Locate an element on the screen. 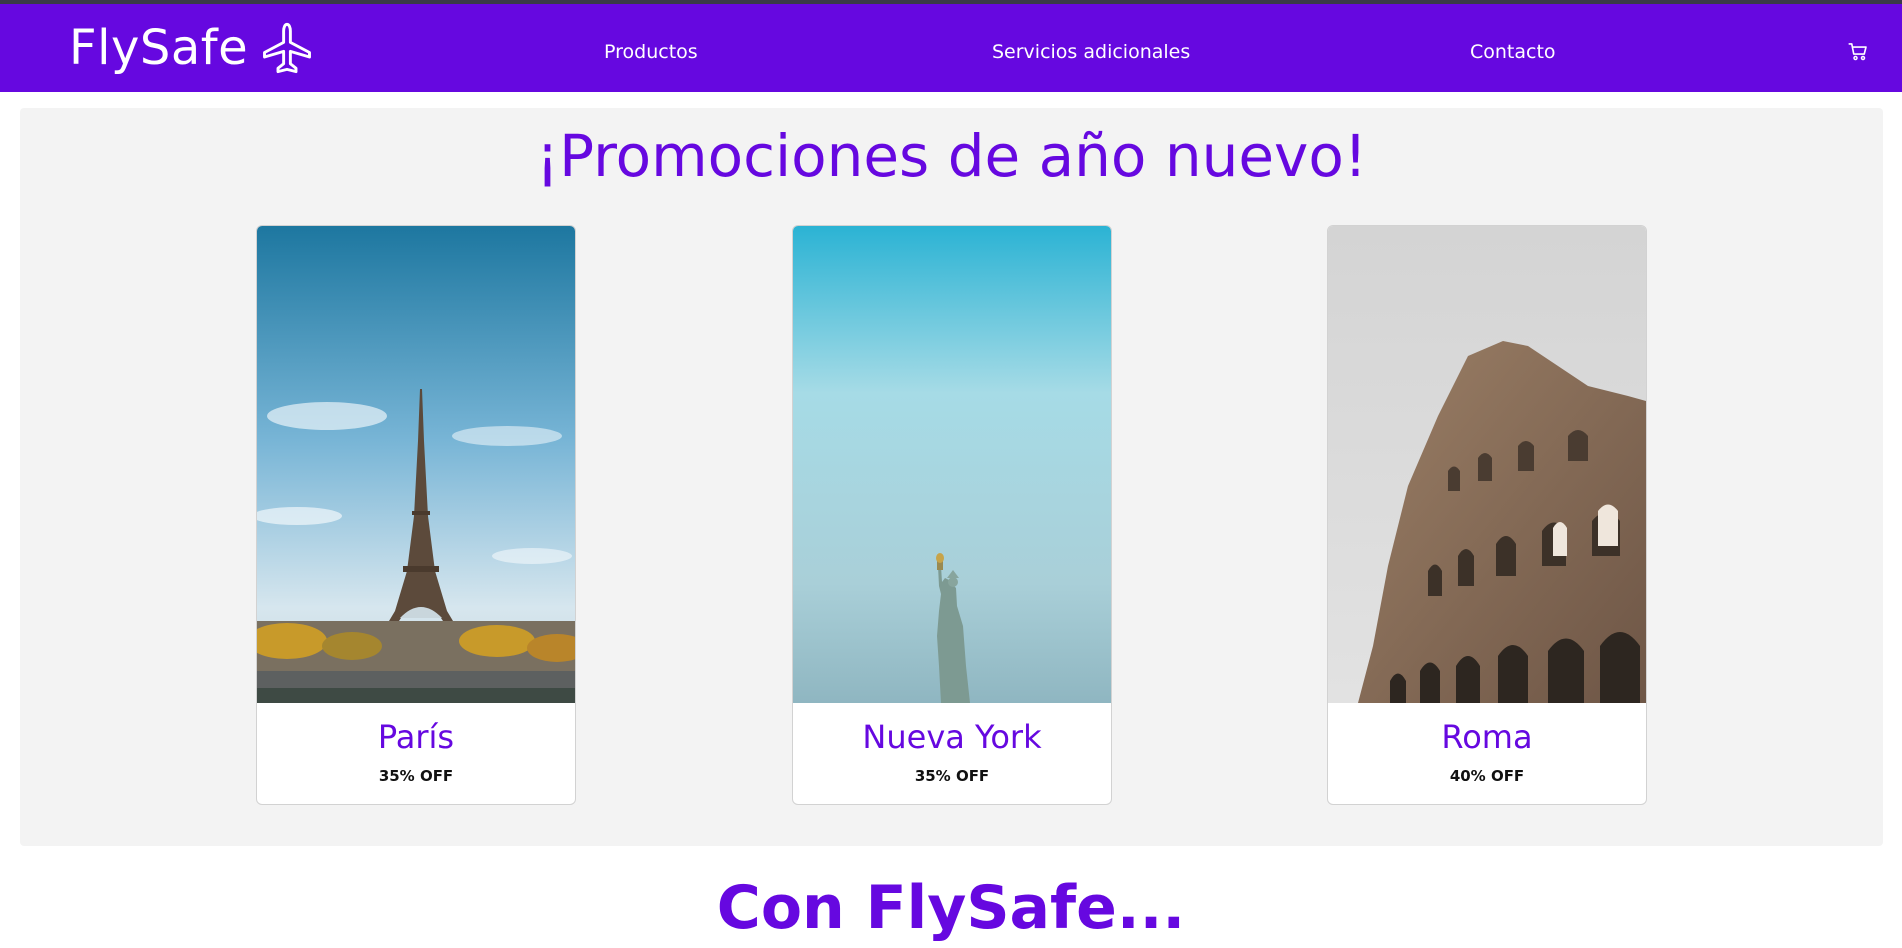 This screenshot has height=948, width=1902. card-title: París is located at coordinates (416, 737).